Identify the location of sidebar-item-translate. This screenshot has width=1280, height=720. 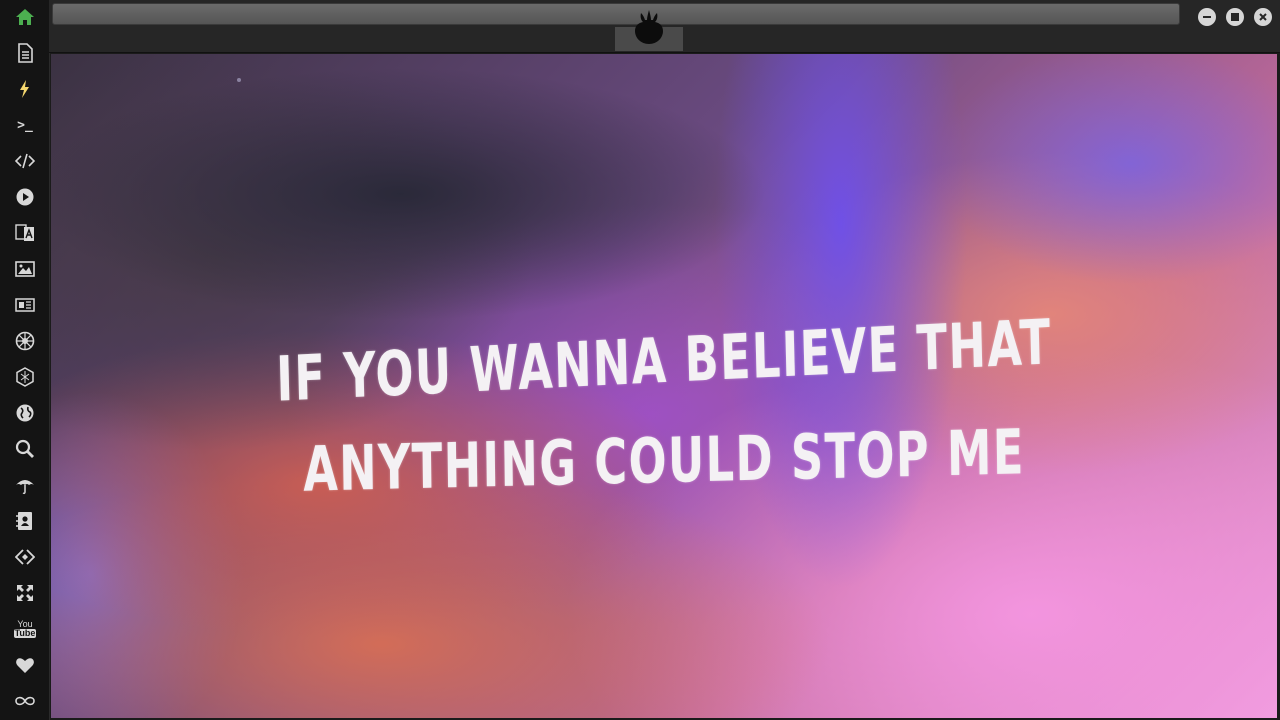
(25, 233).